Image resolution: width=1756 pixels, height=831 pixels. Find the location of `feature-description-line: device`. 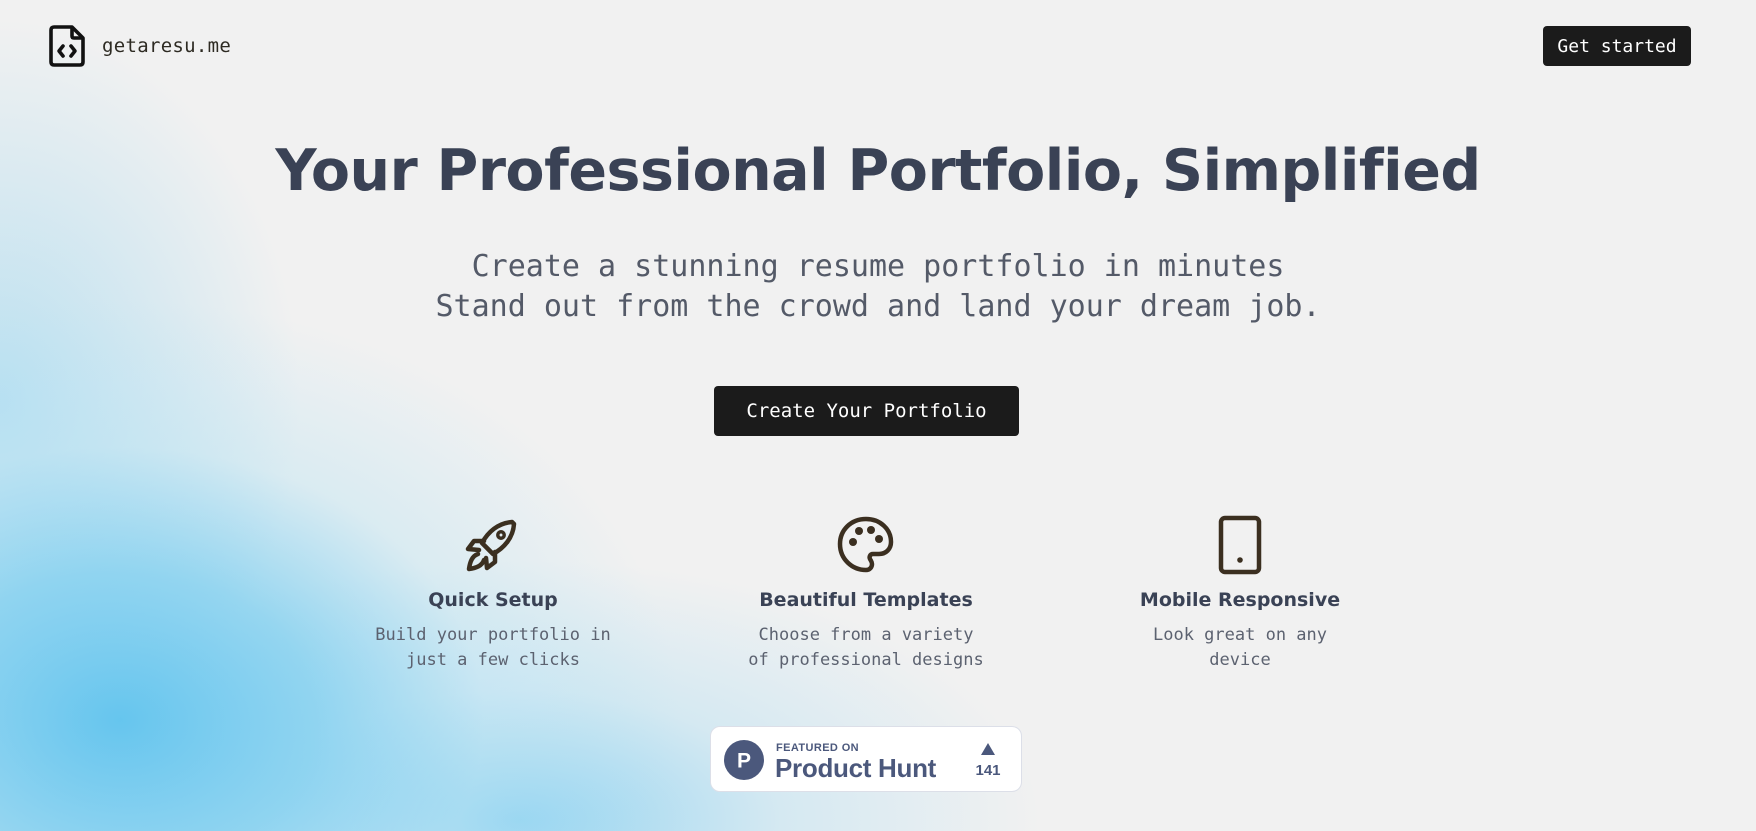

feature-description-line: device is located at coordinates (1240, 660).